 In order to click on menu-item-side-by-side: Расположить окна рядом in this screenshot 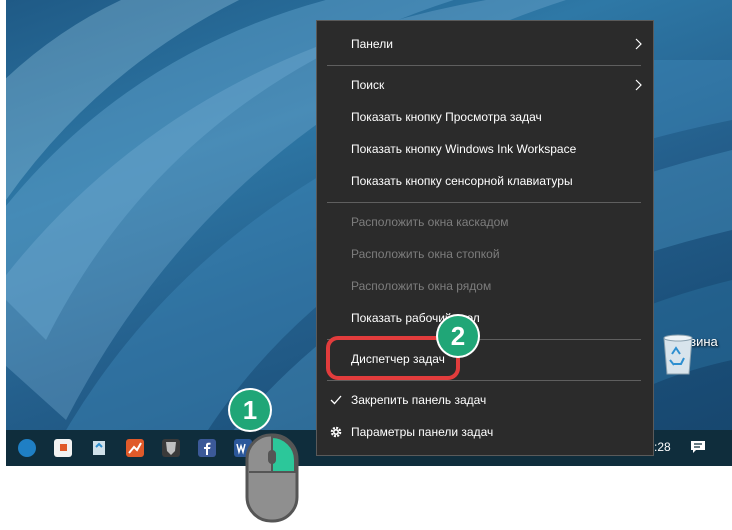, I will do `click(485, 286)`.